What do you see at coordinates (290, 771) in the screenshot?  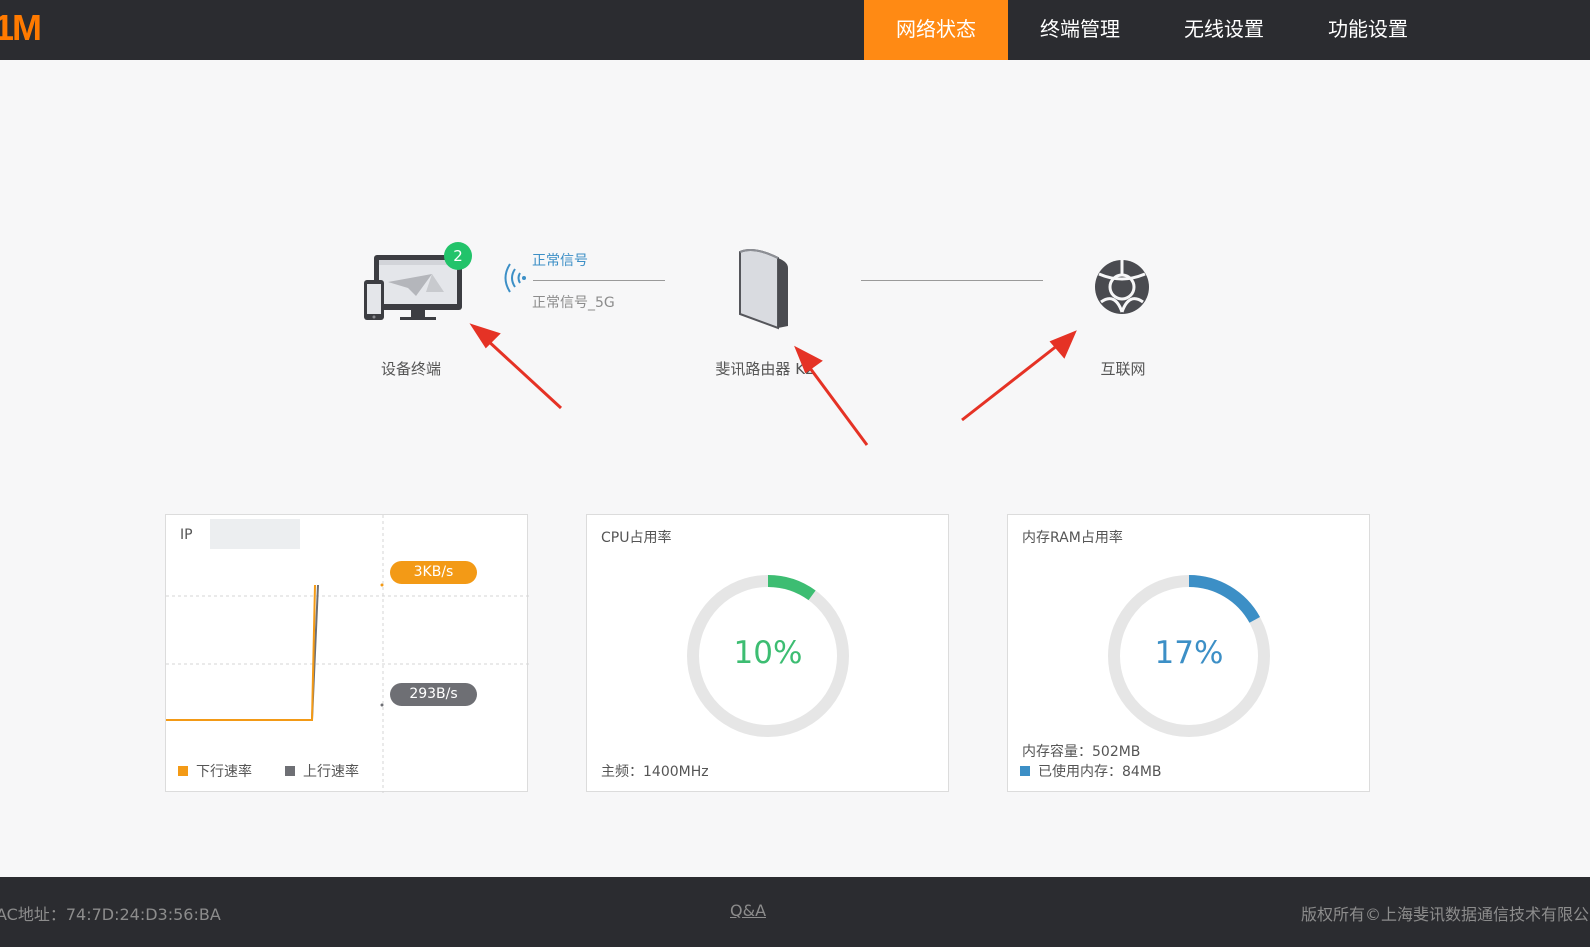 I see `upload-legend-swatch` at bounding box center [290, 771].